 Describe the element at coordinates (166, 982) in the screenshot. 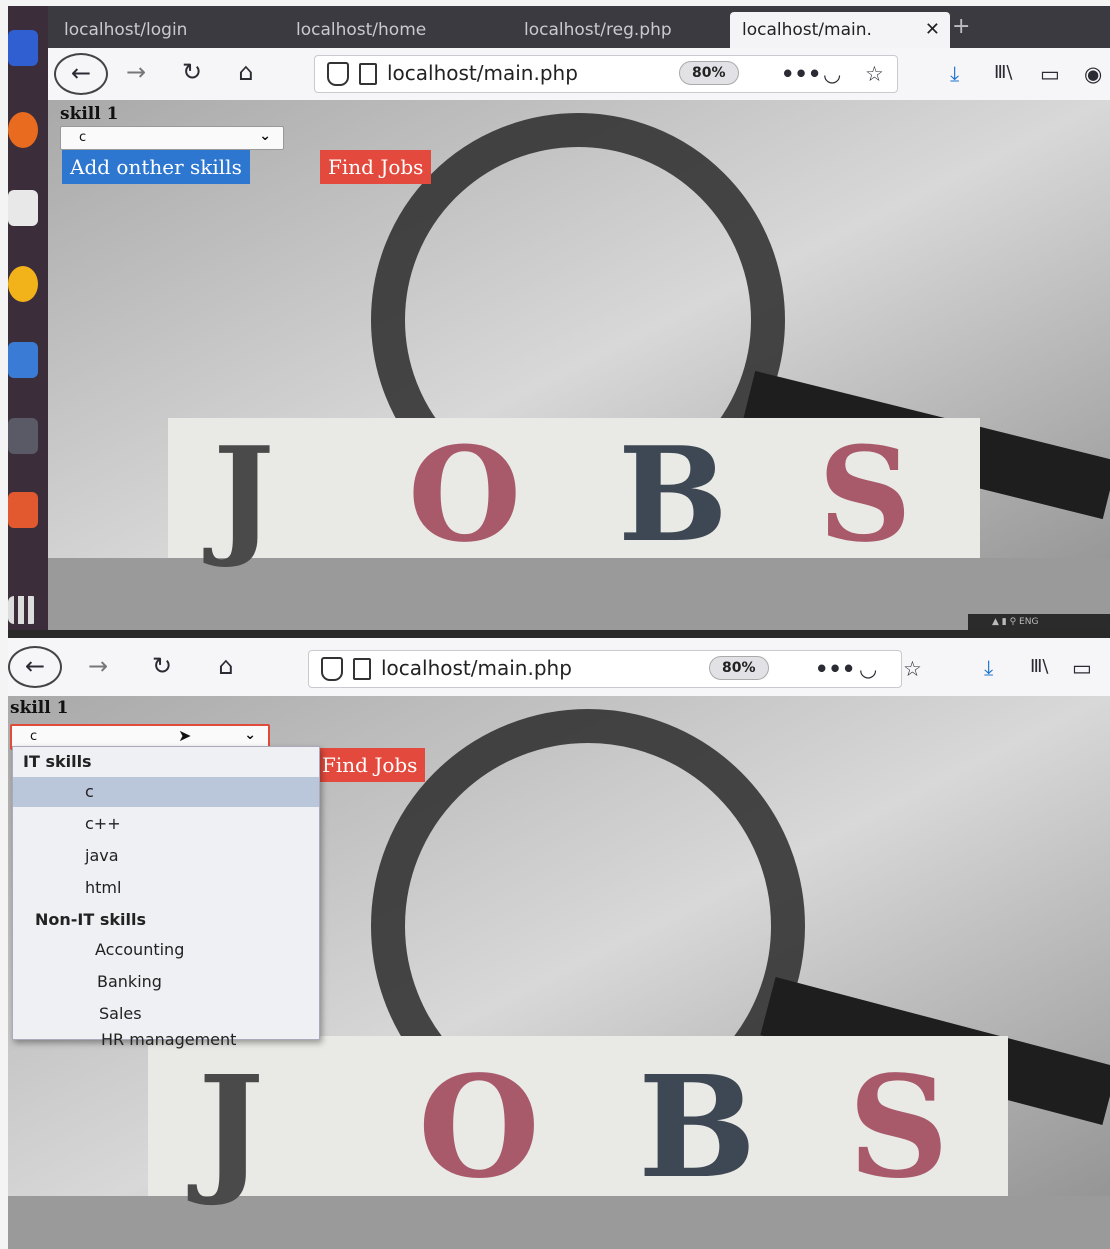

I see `option-banking: Banking` at that location.